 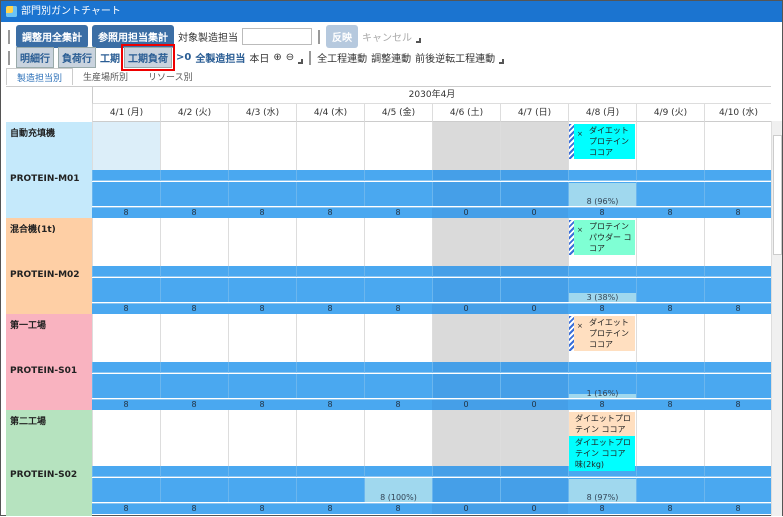 I want to click on gt0-button: >0, so click(x=183, y=57).